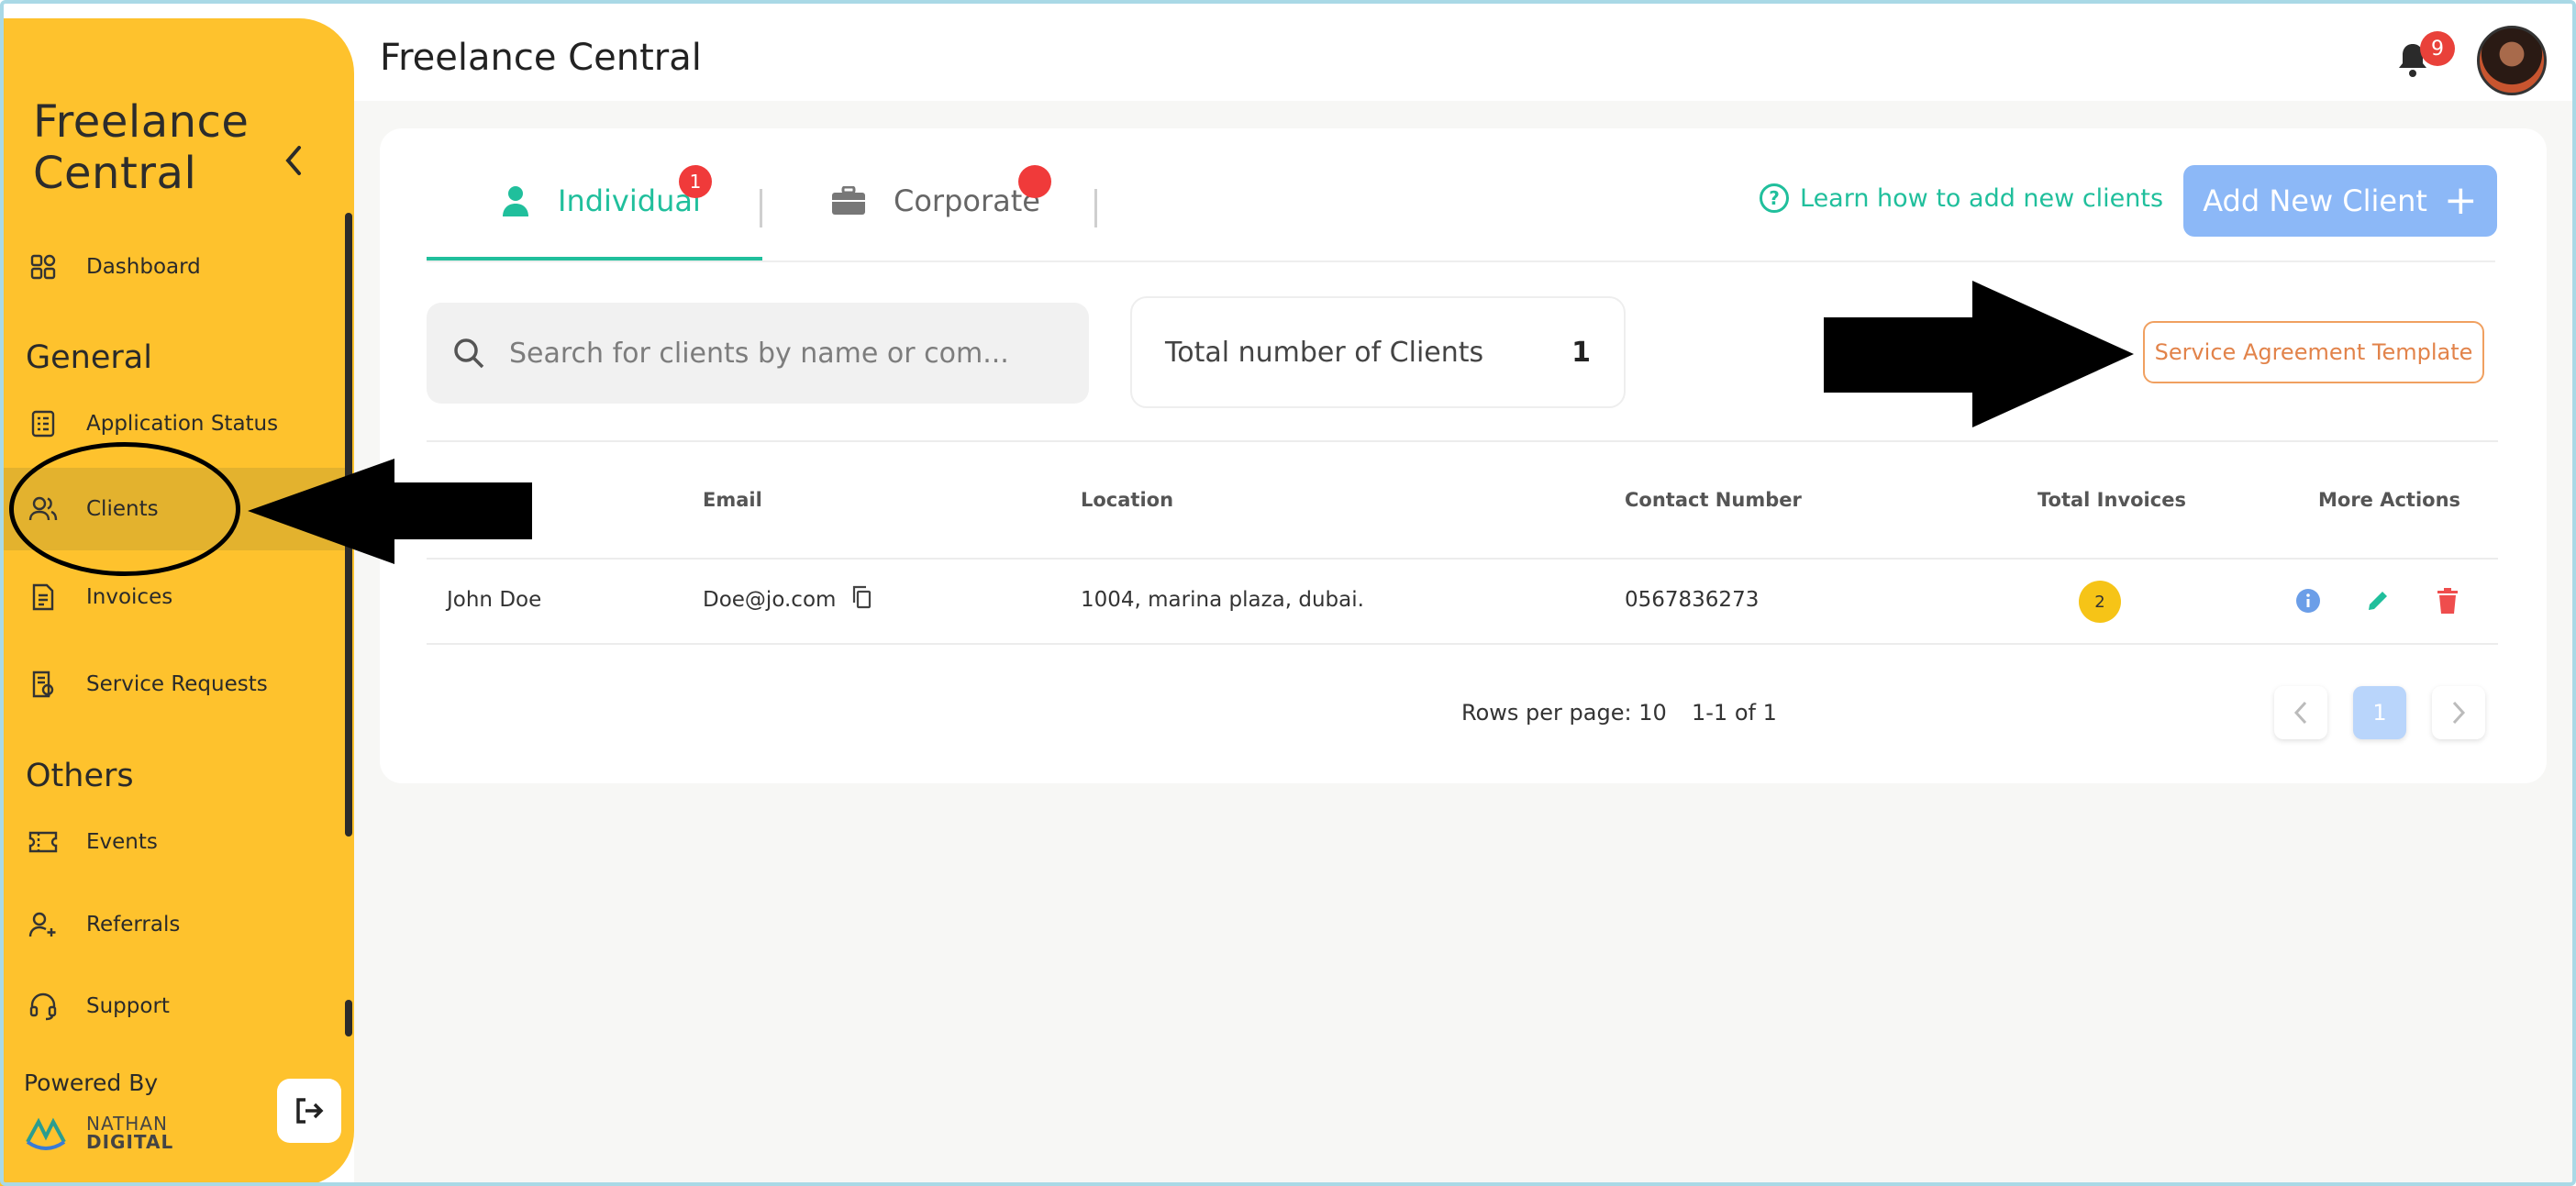 The height and width of the screenshot is (1186, 2576). Describe the element at coordinates (390, 511) in the screenshot. I see `annotation-arrow-left` at that location.